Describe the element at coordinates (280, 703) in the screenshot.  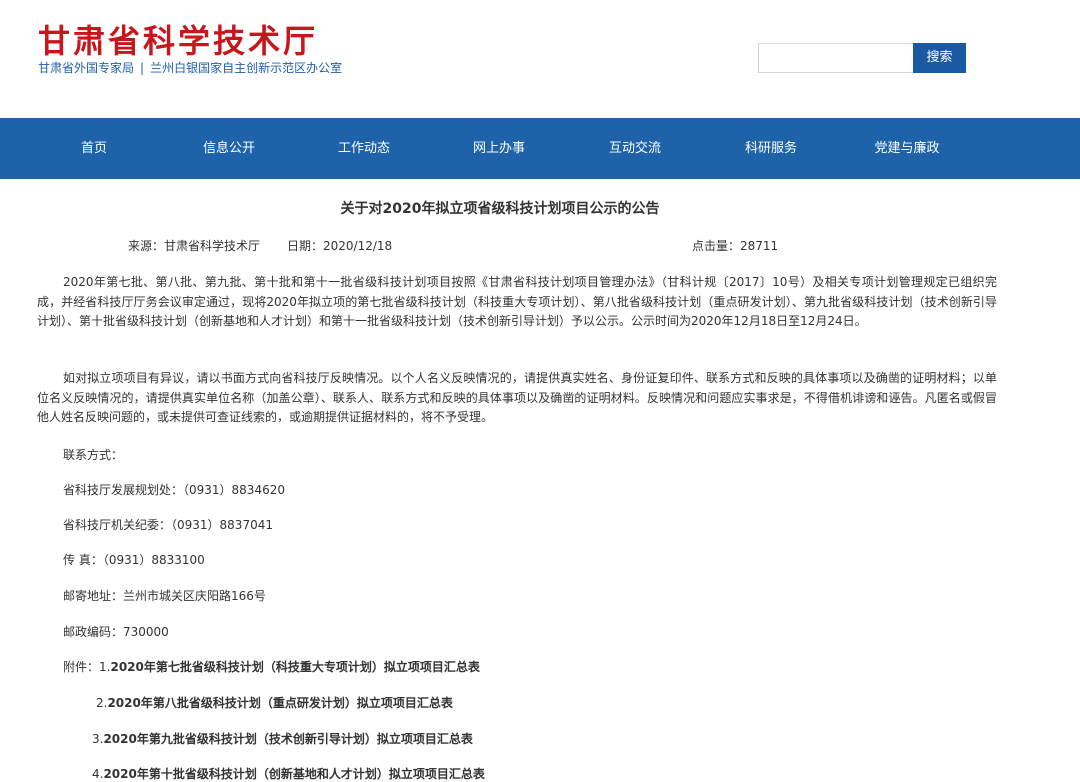
I see `attachment-title: 2020年第八批省级科技计划（重点研发计划）拟立项项目汇总表` at that location.